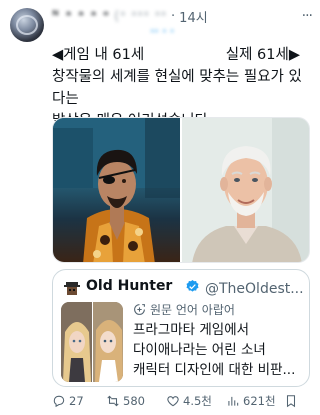  Describe the element at coordinates (59, 401) in the screenshot. I see `reply-icon` at that location.